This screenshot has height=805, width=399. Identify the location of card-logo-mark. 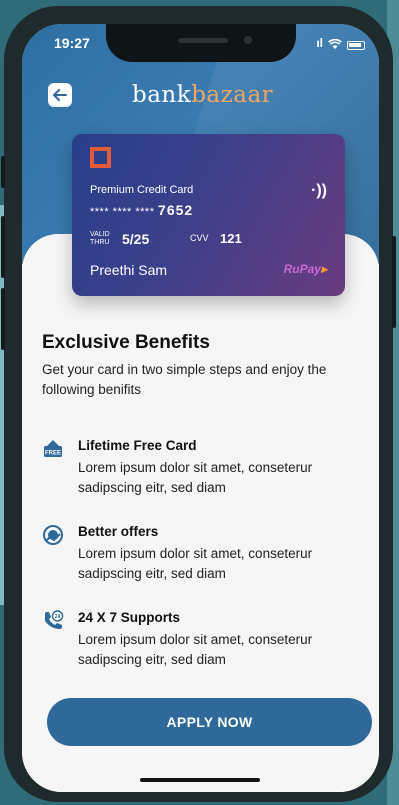
(100, 157).